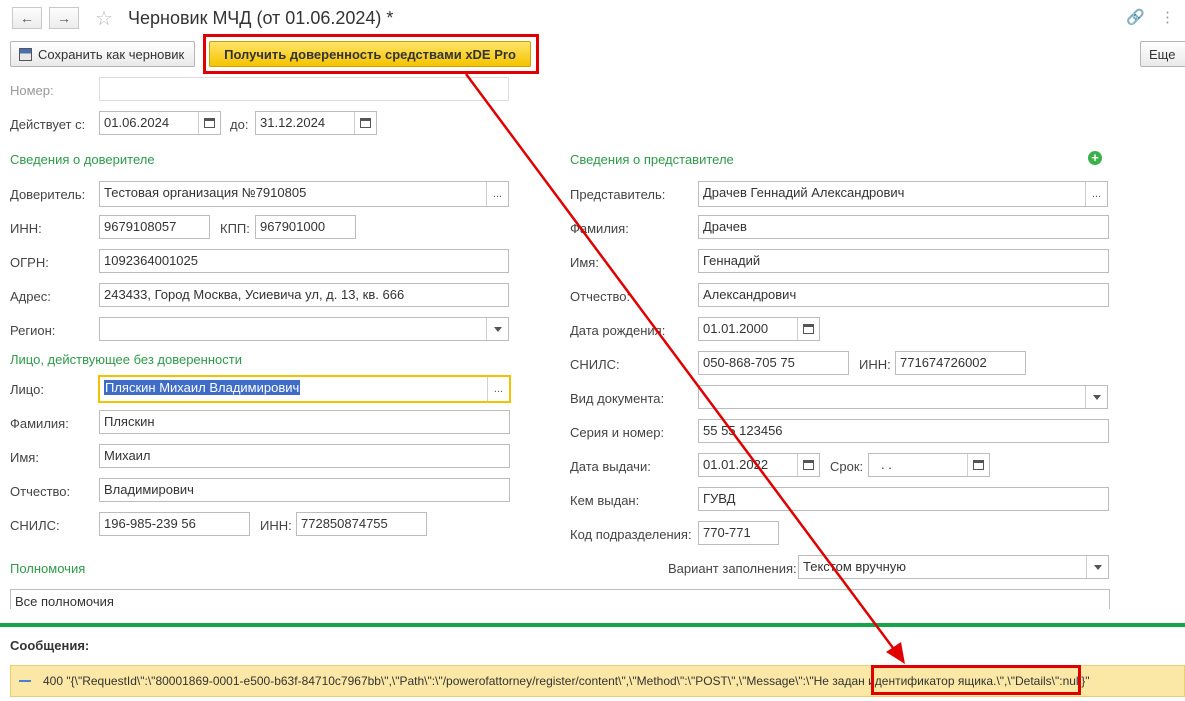 This screenshot has height=701, width=1185. What do you see at coordinates (205, 192) in the screenshot?
I see `principal-value: Тестовая организация №7910805` at bounding box center [205, 192].